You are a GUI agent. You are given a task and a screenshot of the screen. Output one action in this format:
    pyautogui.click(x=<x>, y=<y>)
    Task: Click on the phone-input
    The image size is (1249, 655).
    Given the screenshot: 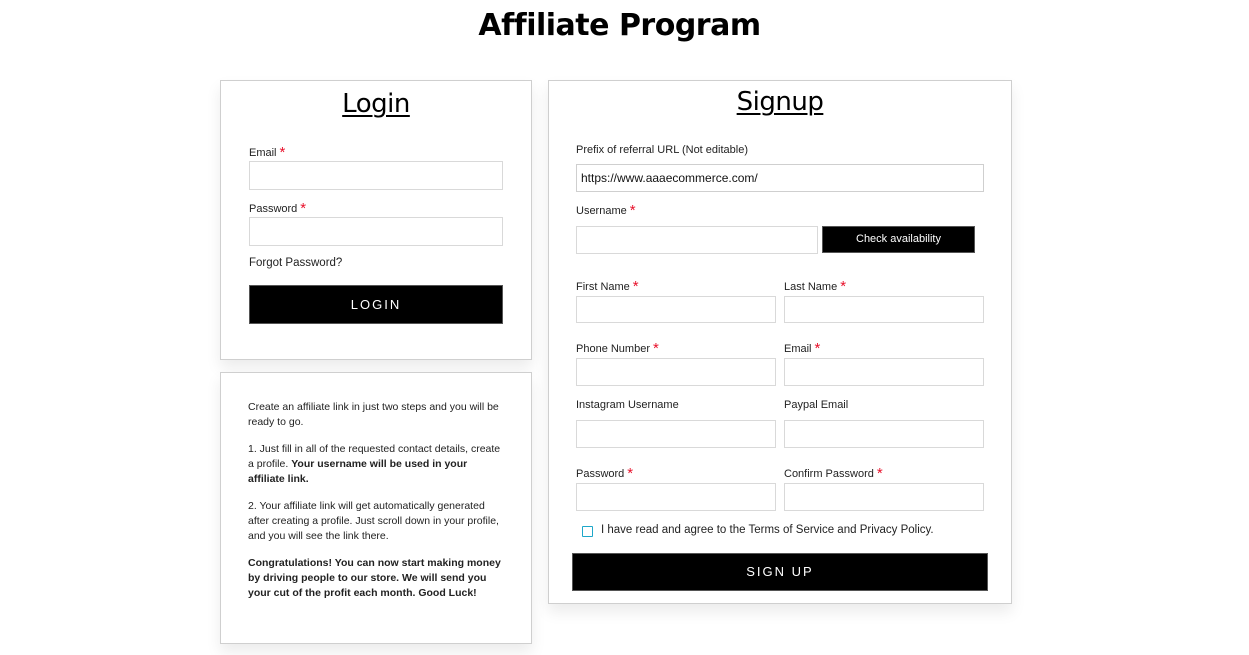 What is the action you would take?
    pyautogui.click(x=676, y=372)
    